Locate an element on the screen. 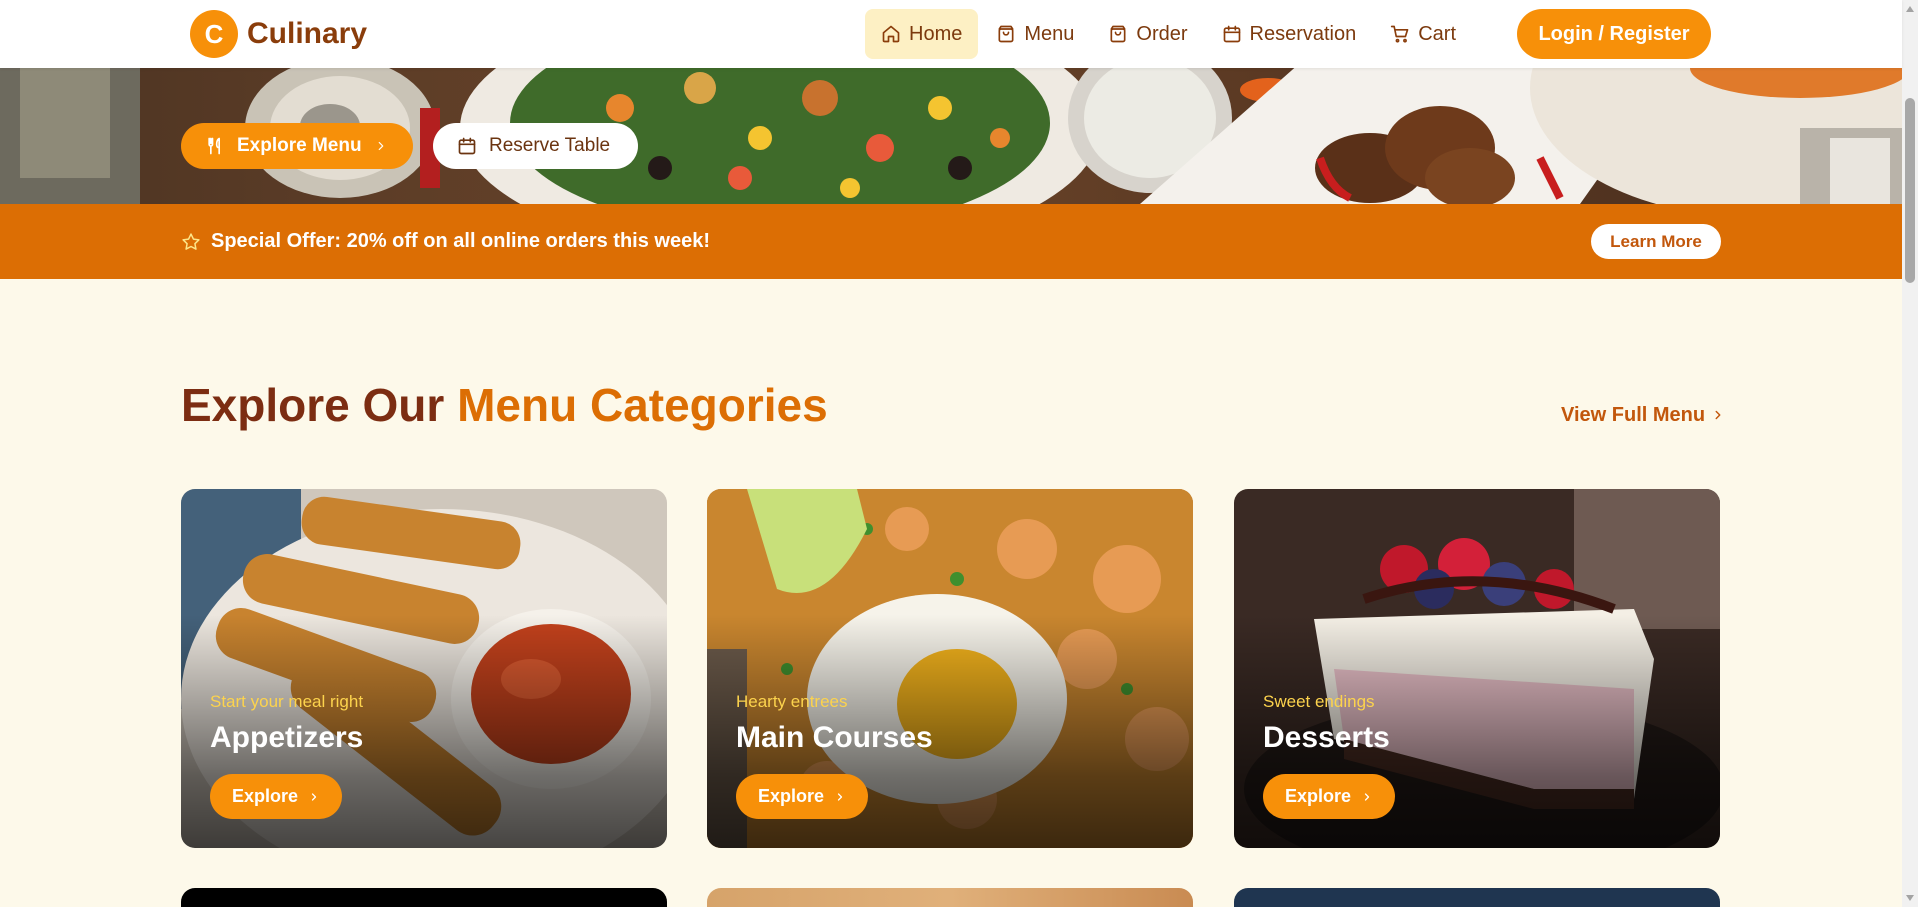  nav-home: Home is located at coordinates (922, 34).